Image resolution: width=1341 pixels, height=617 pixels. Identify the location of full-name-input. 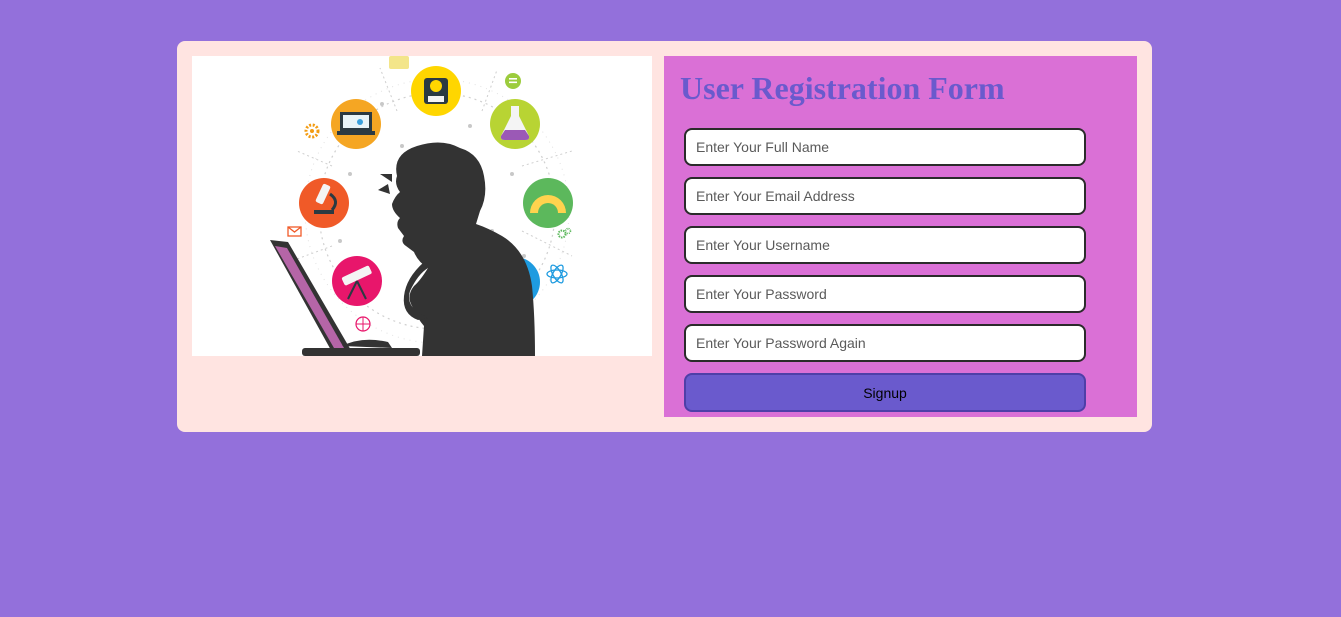
(885, 147).